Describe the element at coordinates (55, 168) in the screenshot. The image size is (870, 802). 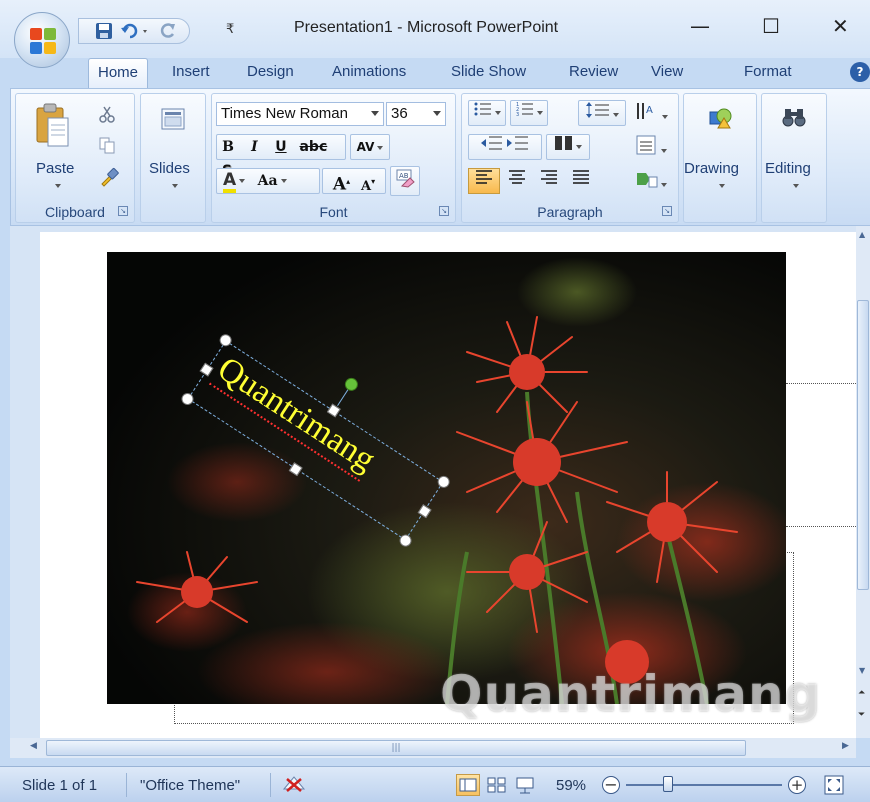
I see `paste-label: Paste` at that location.